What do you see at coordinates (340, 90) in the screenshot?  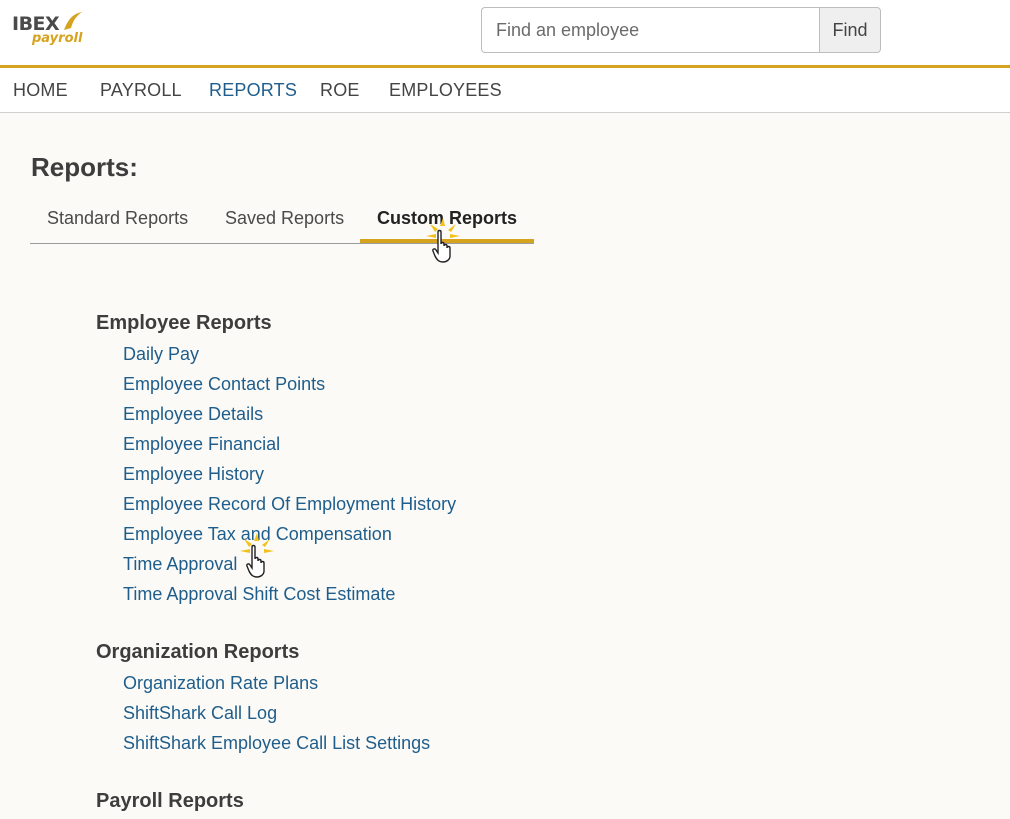 I see `nav-roe: ROE` at bounding box center [340, 90].